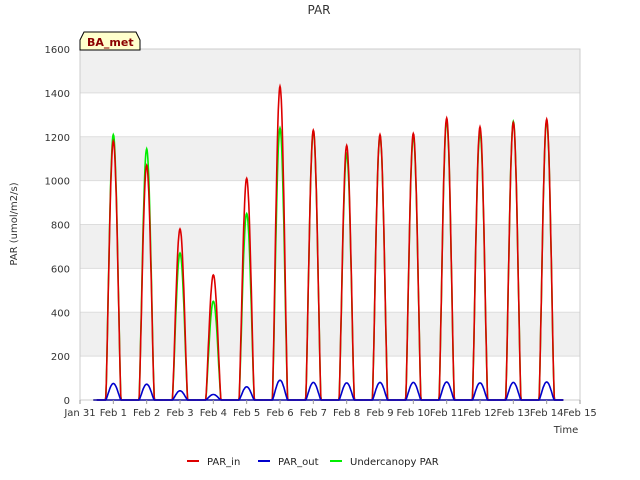 This screenshot has width=640, height=480. Describe the element at coordinates (14, 223) in the screenshot. I see `y-axis-title: PAR (umol/m2/s)` at that location.